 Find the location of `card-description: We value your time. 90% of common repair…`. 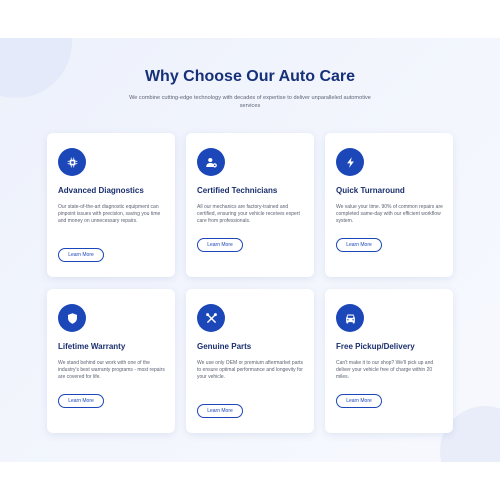

card-description: We value your time. 90% of common repair… is located at coordinates (389, 214).